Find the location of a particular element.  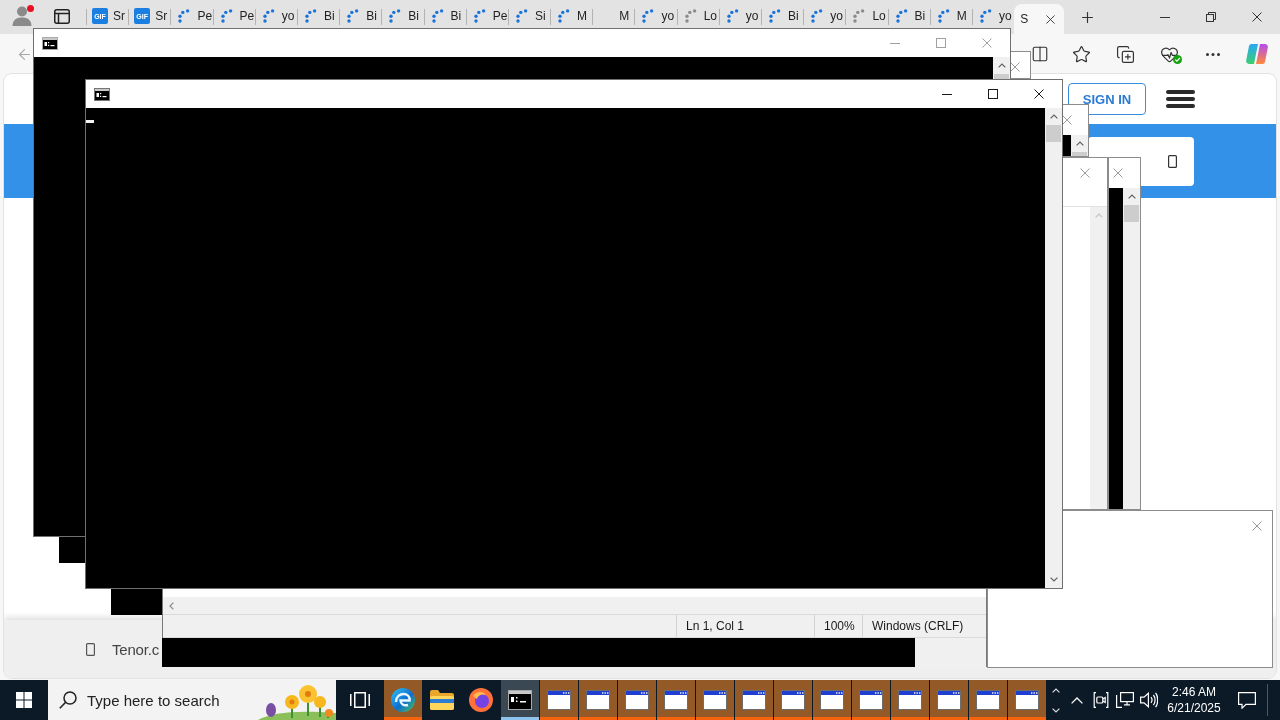

sign-in-button: SIGN IN is located at coordinates (1107, 99).